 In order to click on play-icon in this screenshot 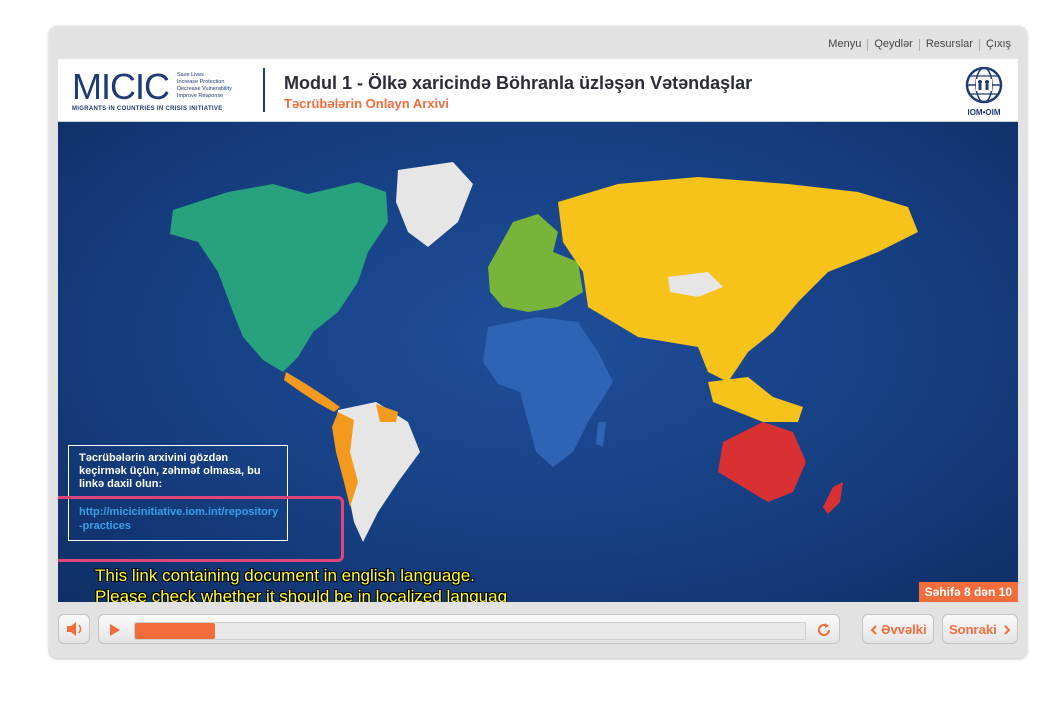, I will do `click(114, 630)`.